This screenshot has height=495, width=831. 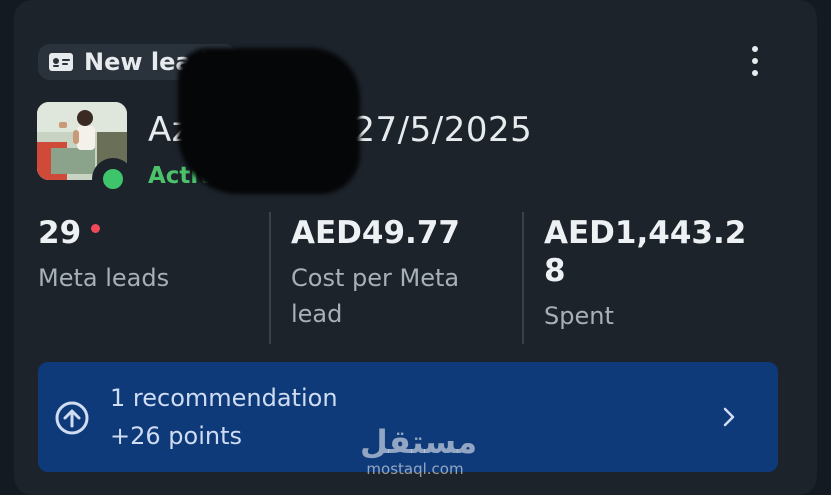 What do you see at coordinates (224, 398) in the screenshot?
I see `recommendation-title: 1 recommendation` at bounding box center [224, 398].